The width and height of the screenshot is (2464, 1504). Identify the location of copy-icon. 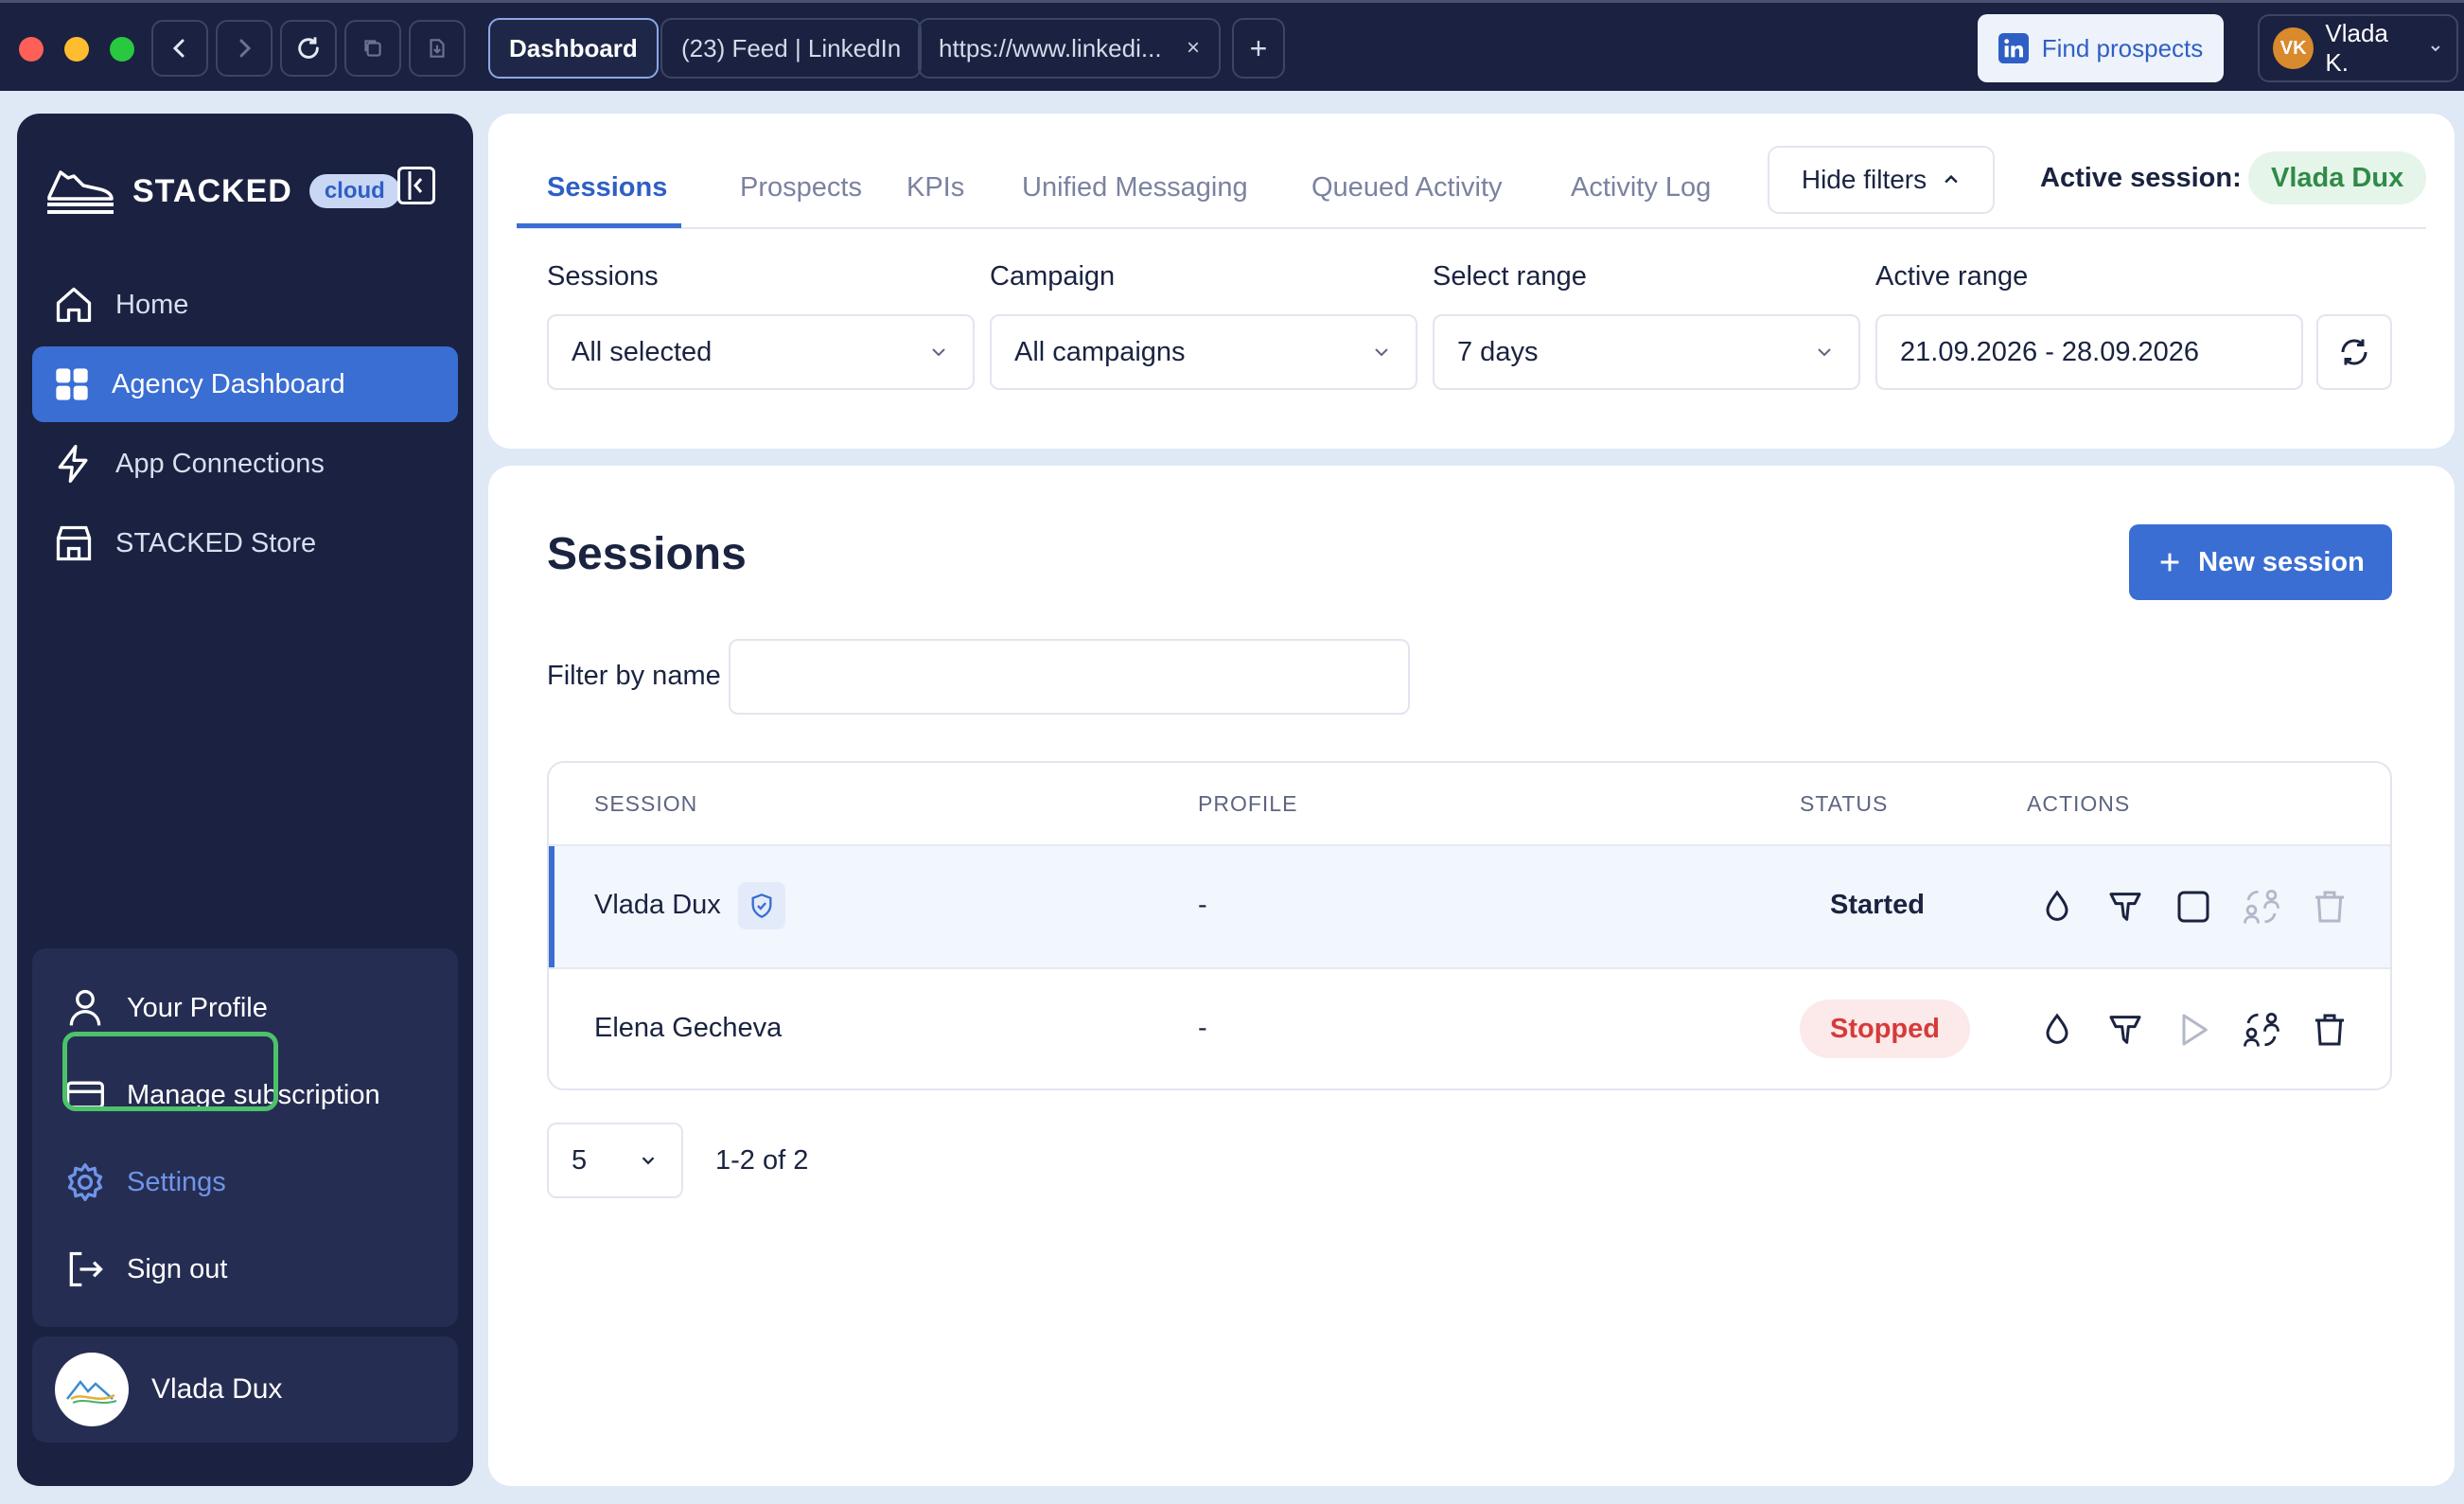
(373, 48).